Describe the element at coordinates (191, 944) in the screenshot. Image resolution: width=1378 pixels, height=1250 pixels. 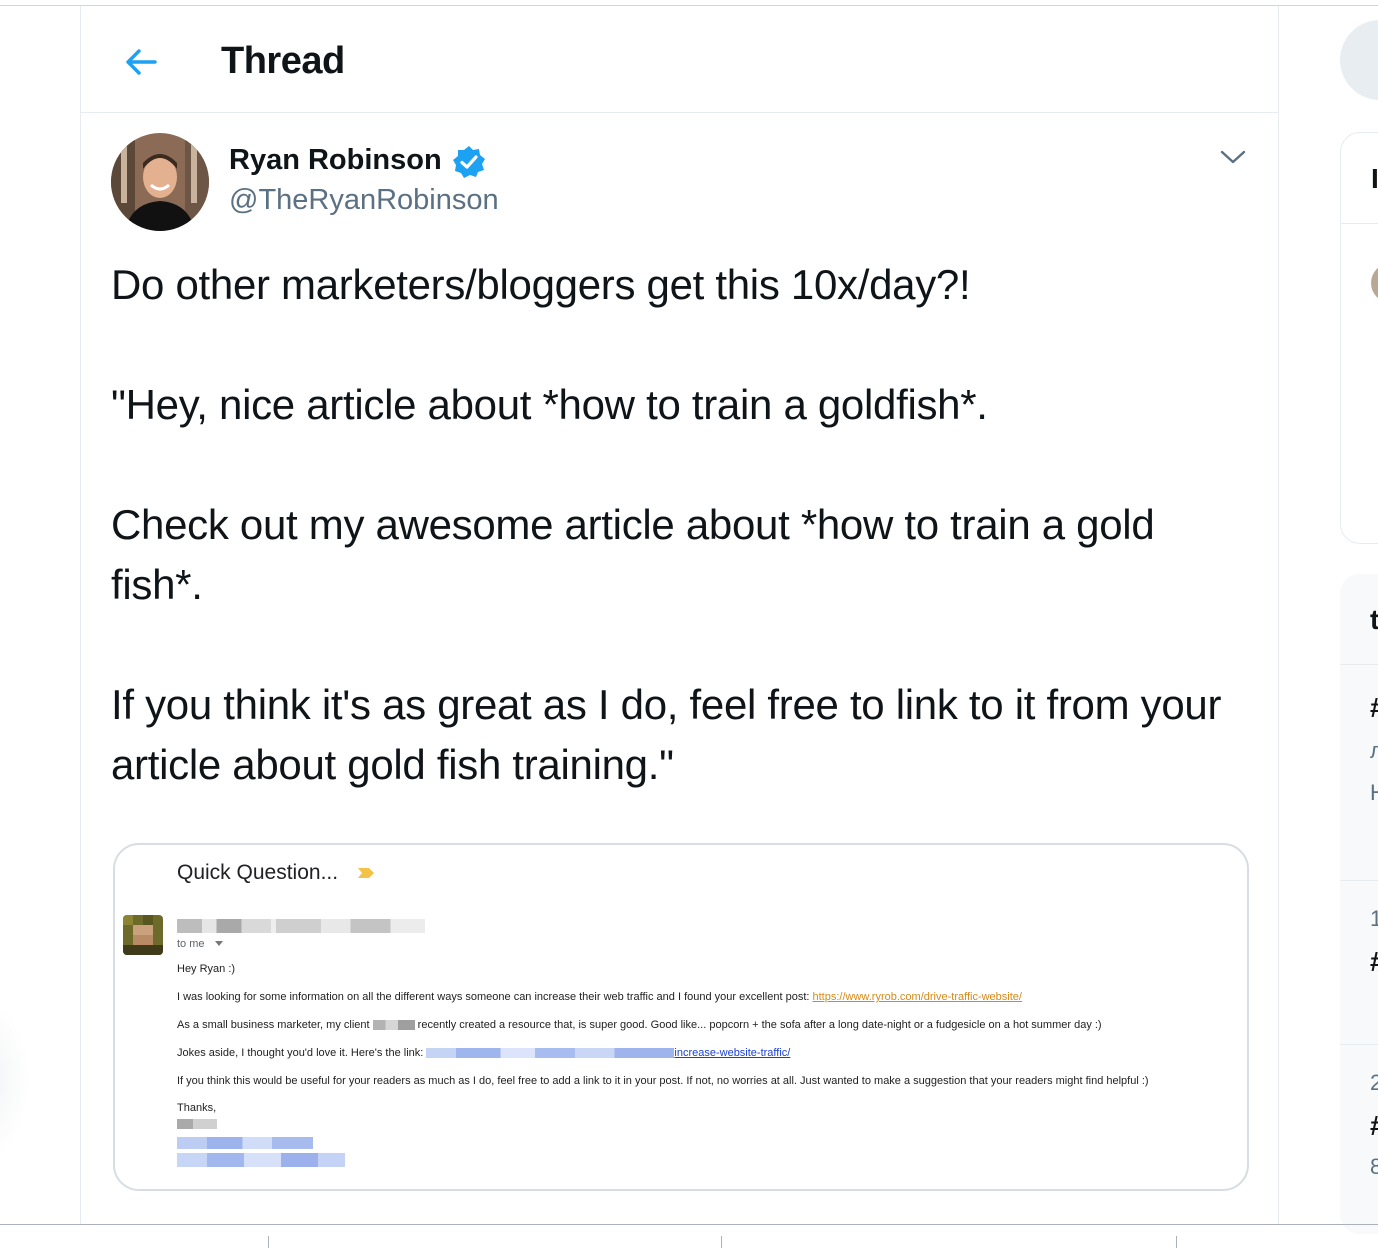
I see `email-recipient: to me` at that location.